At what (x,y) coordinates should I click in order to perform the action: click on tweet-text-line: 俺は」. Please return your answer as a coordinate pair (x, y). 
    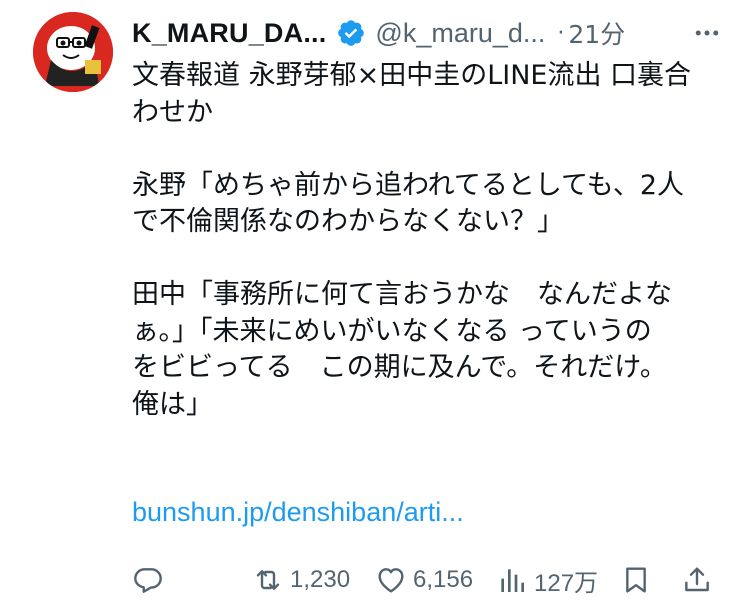
    Looking at the image, I should click on (172, 404).